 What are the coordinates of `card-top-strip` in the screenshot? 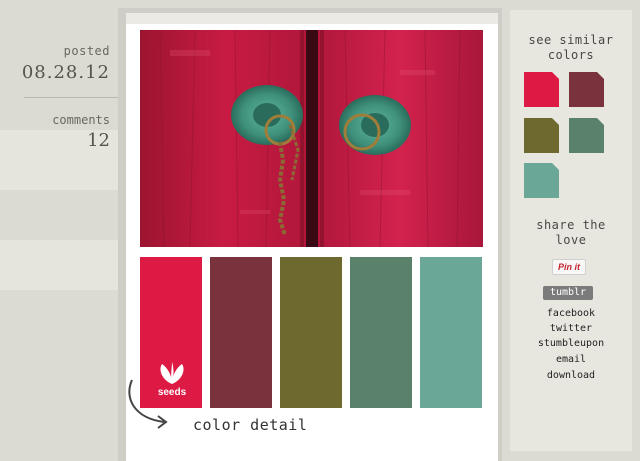 It's located at (312, 18).